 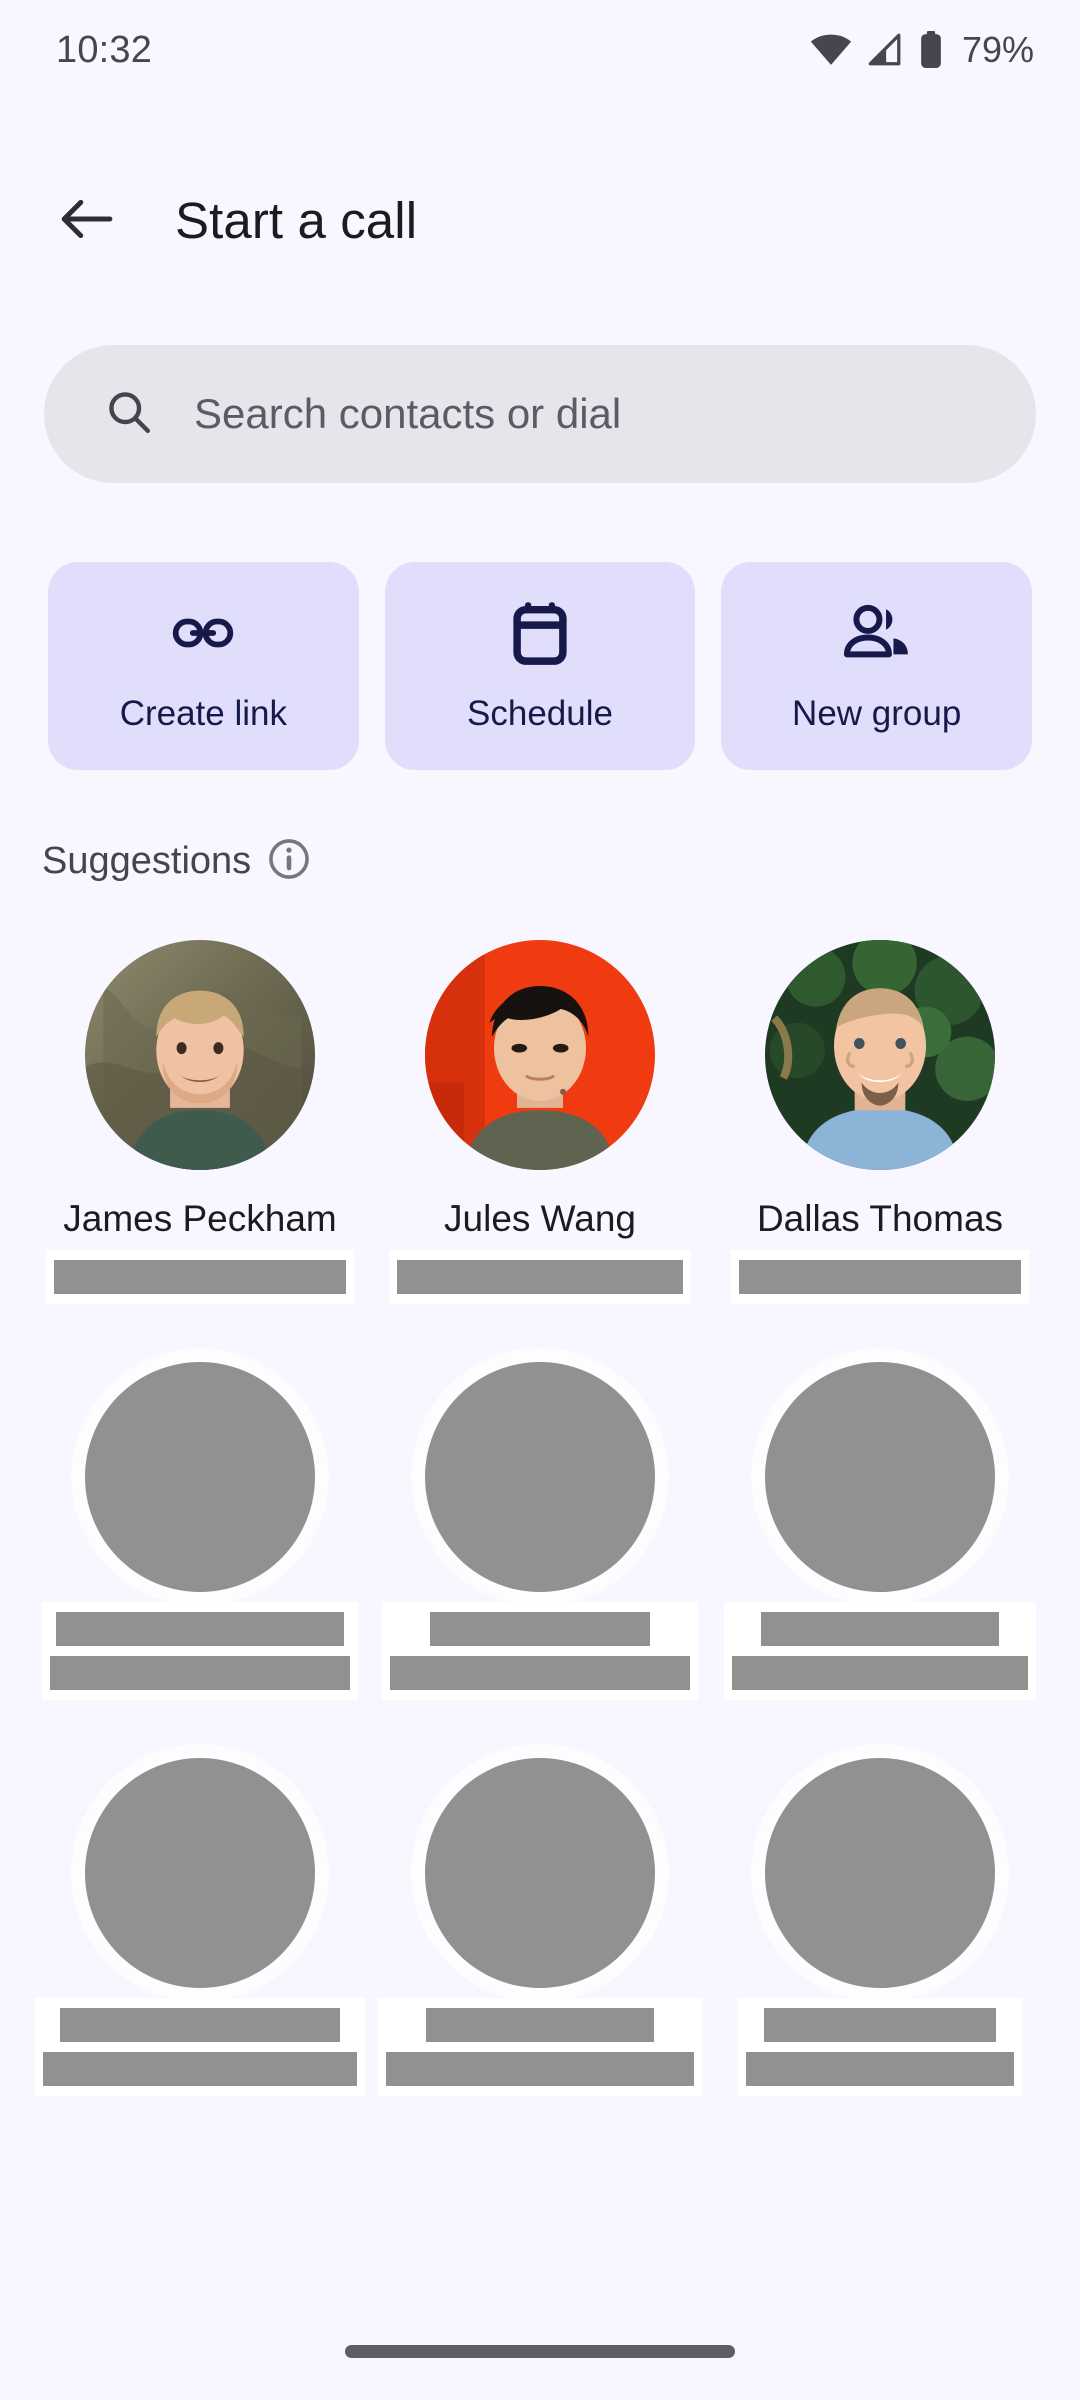 I want to click on contact-name: Dallas Thomas, so click(x=880, y=1218).